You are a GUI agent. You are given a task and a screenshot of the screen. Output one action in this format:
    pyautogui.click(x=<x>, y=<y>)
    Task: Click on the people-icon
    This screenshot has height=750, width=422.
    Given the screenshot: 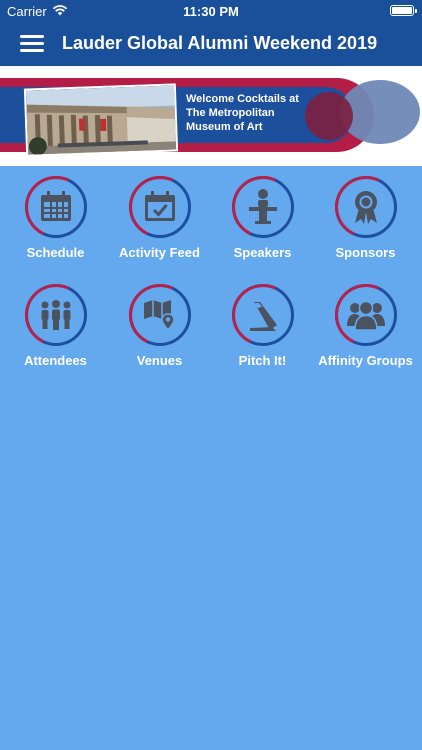 What is the action you would take?
    pyautogui.click(x=56, y=315)
    